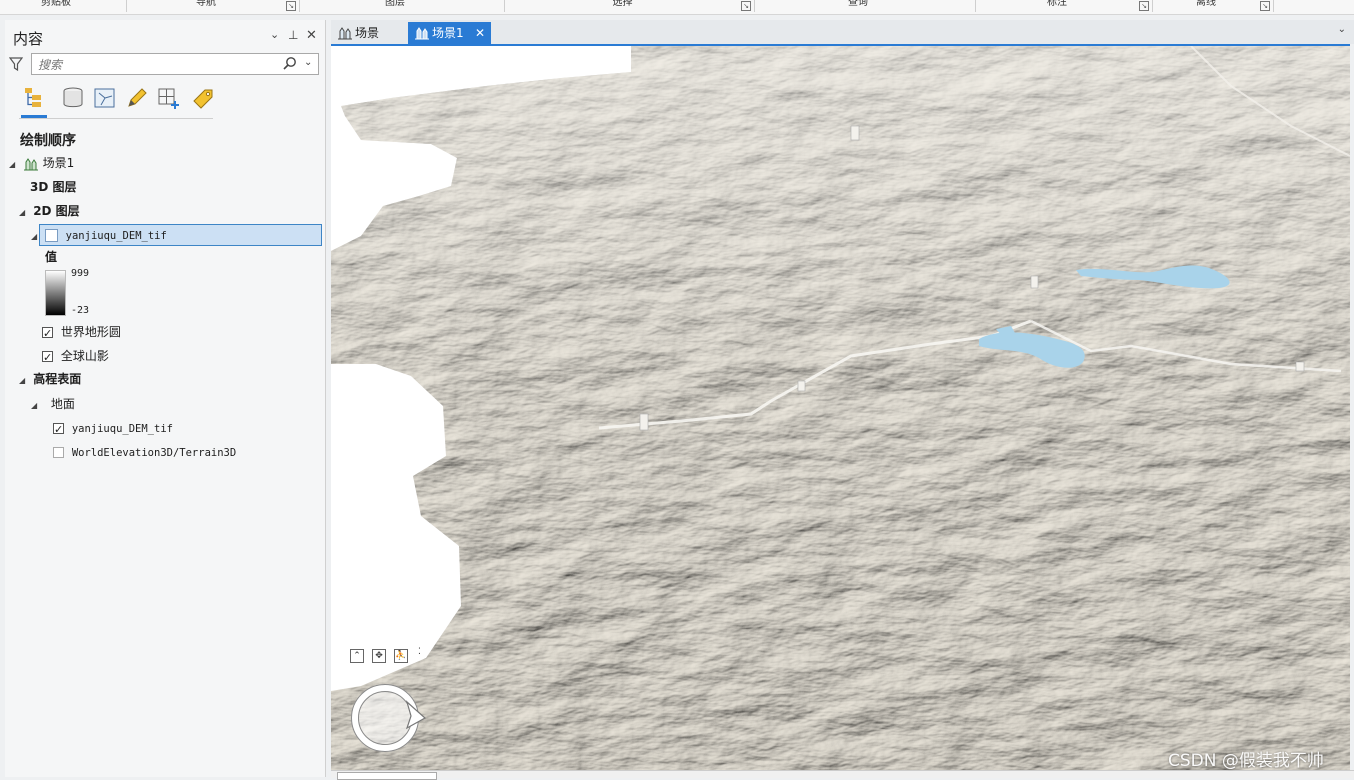 The width and height of the screenshot is (1354, 780). I want to click on search-options-chevron-icon: ⌄, so click(308, 62).